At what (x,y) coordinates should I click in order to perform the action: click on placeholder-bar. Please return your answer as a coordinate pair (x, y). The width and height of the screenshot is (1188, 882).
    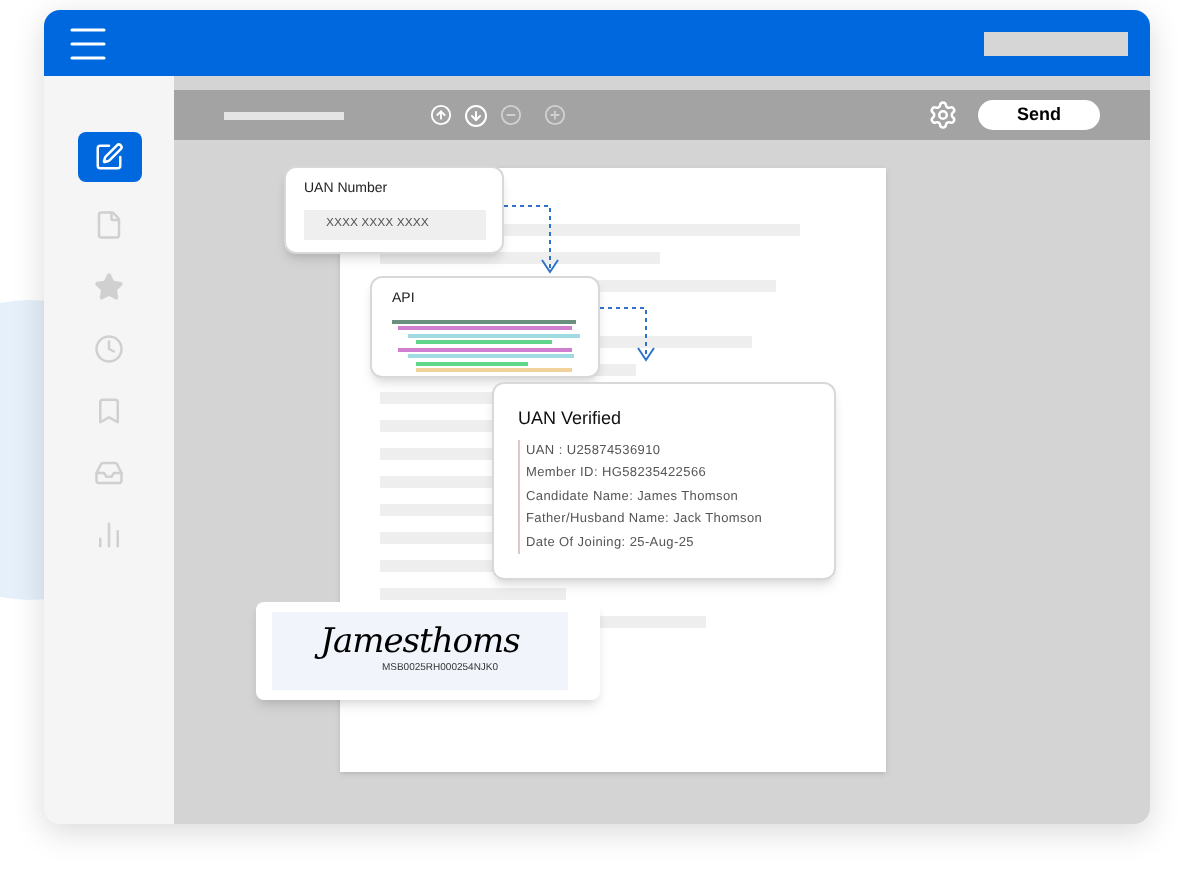
    Looking at the image, I should click on (1056, 43).